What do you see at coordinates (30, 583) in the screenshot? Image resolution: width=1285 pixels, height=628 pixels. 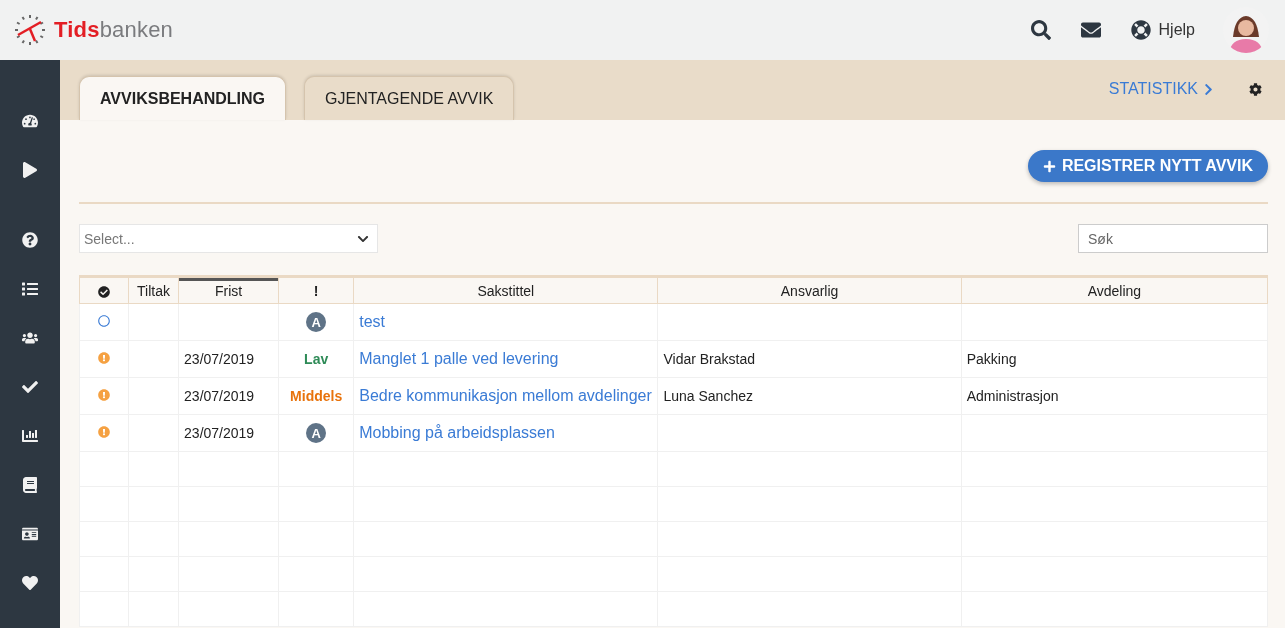 I see `heart-icon` at bounding box center [30, 583].